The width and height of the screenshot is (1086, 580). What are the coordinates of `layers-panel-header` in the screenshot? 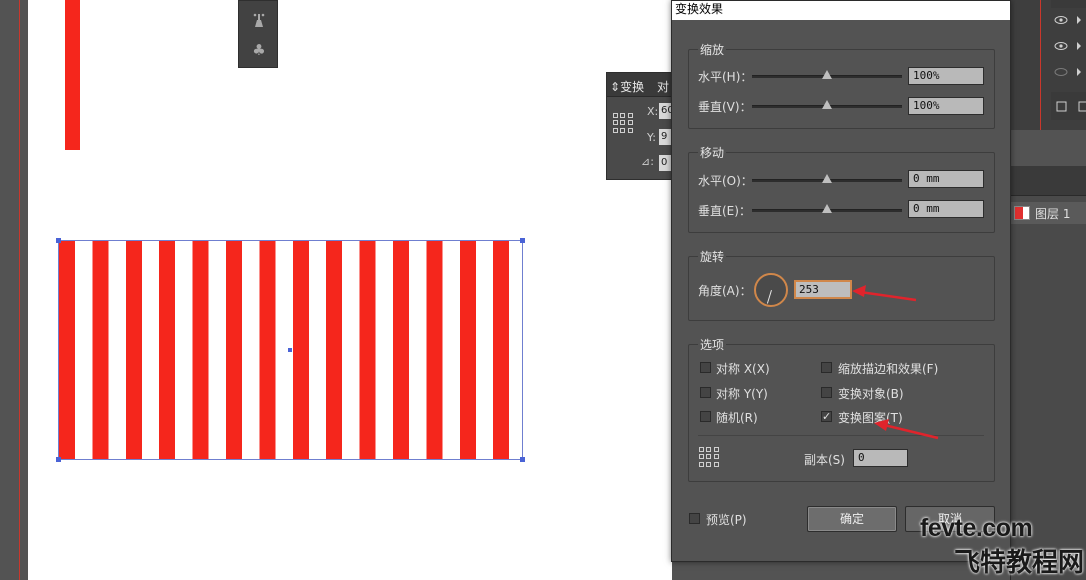 It's located at (1048, 181).